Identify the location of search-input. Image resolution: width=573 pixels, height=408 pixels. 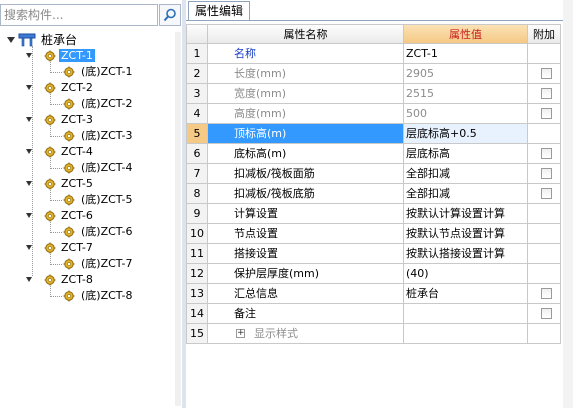
(79, 15).